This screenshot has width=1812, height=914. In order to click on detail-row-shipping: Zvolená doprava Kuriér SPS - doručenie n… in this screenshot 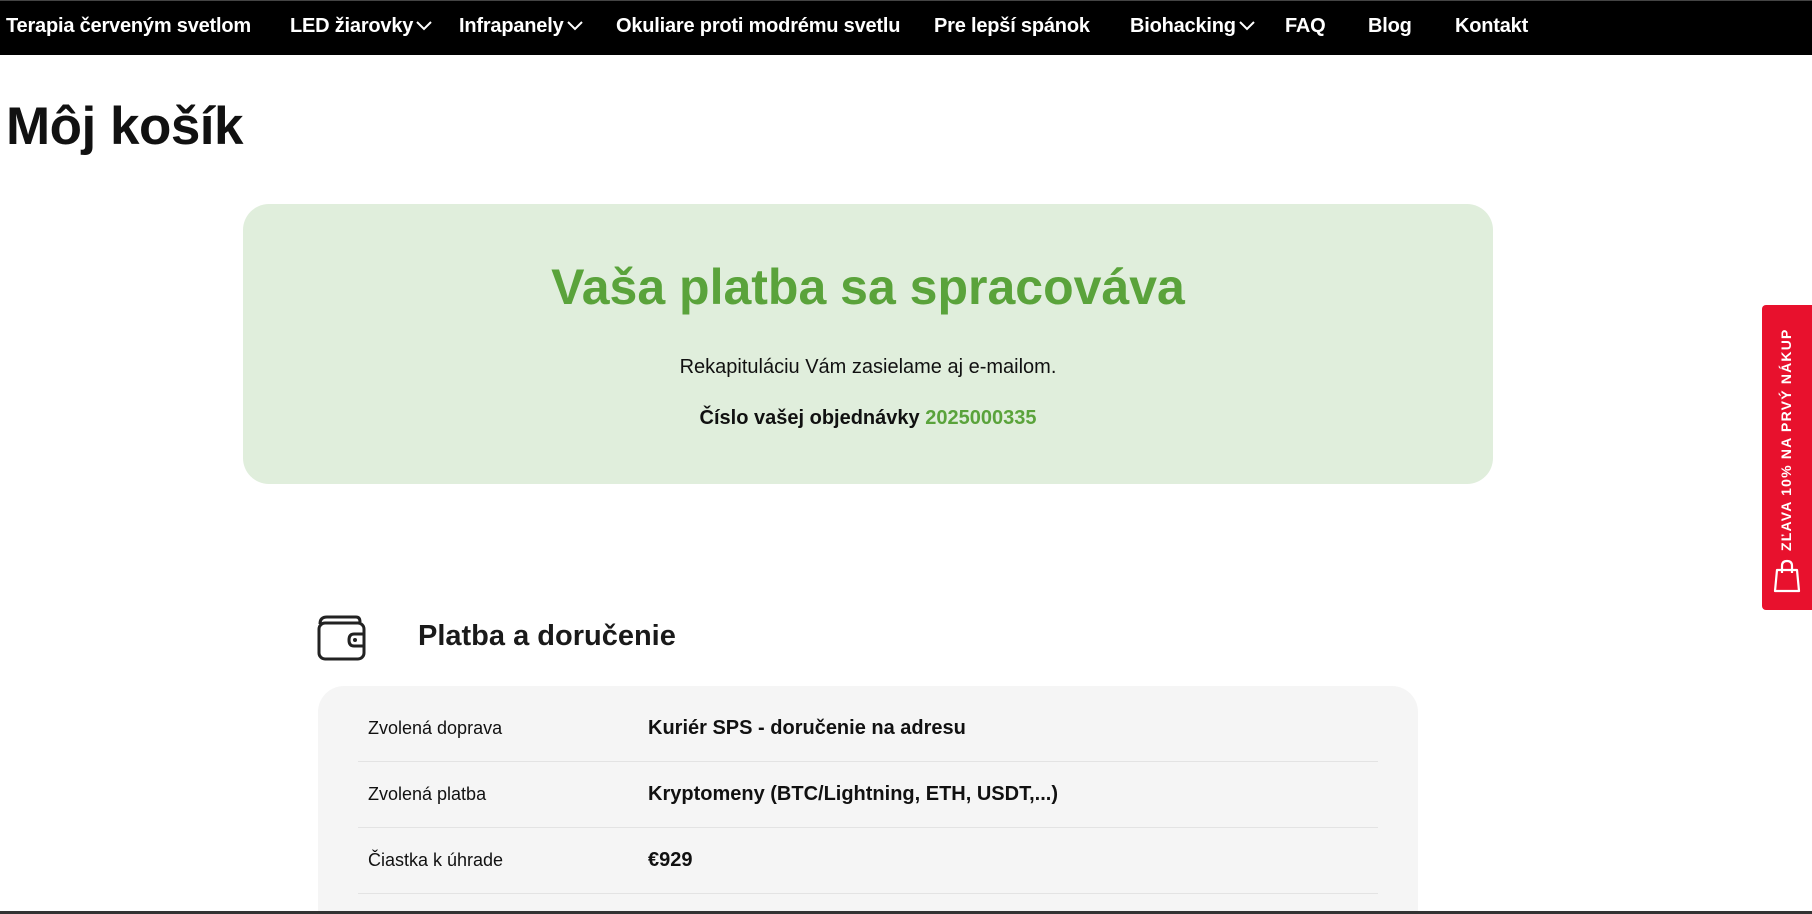, I will do `click(868, 729)`.